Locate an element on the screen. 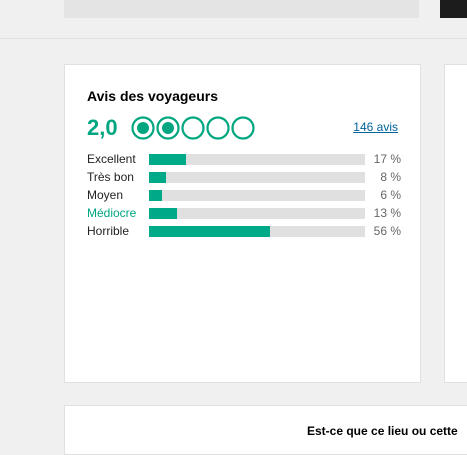  rating-row-moyen: Moyen 6 % is located at coordinates (244, 196).